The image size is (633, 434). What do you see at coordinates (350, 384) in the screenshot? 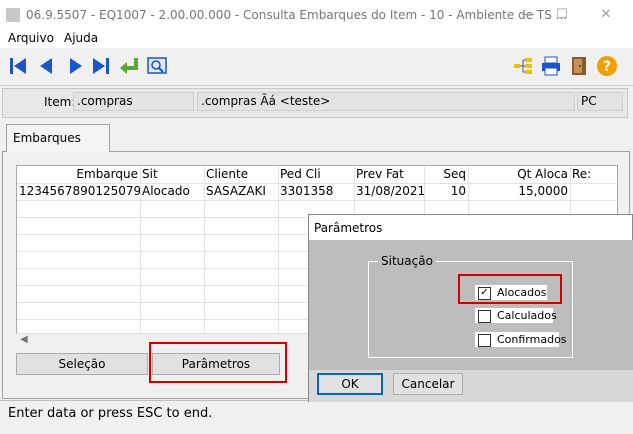
I see `ok-button: OK` at bounding box center [350, 384].